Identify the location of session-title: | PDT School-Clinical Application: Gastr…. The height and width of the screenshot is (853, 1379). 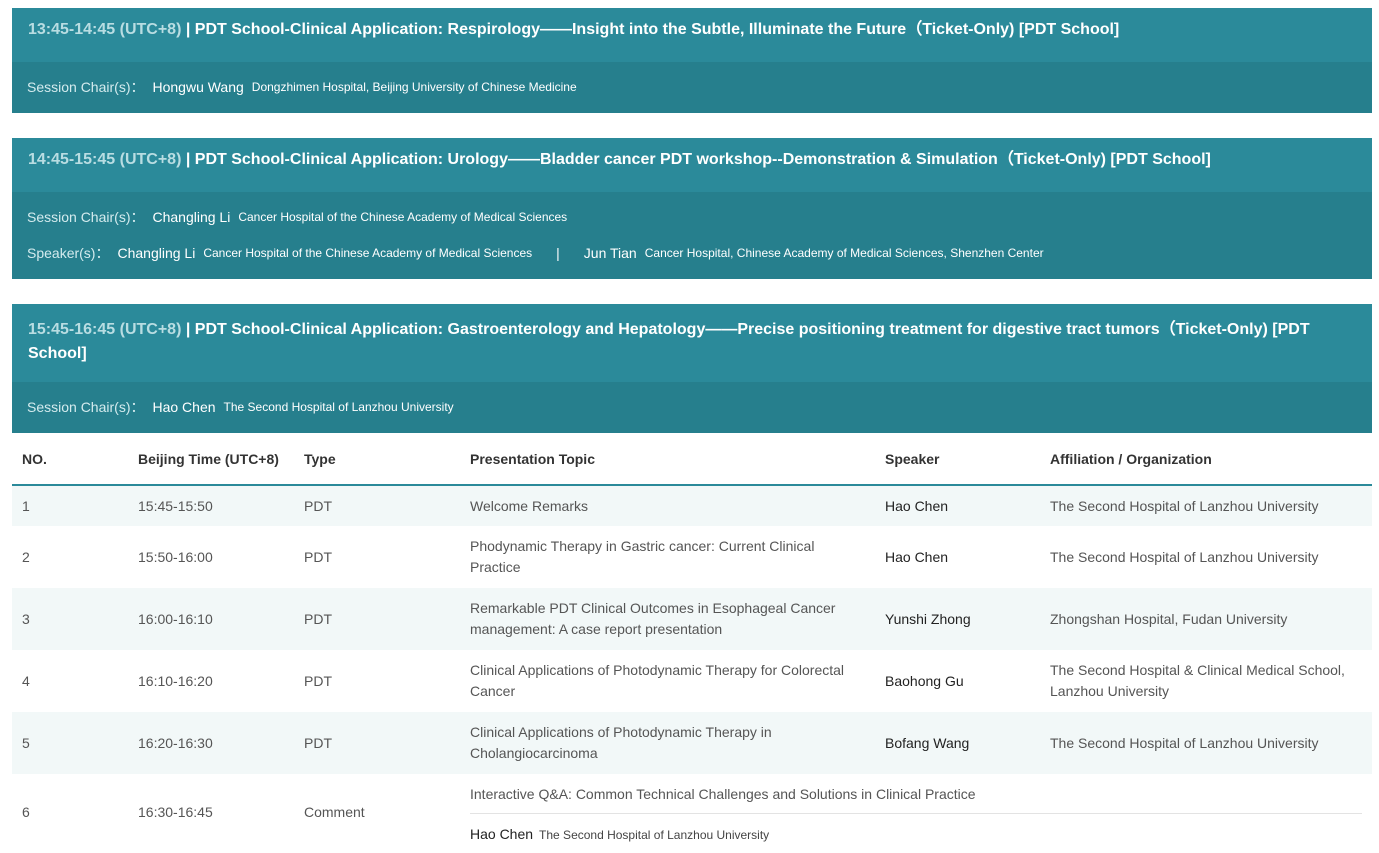
(669, 341).